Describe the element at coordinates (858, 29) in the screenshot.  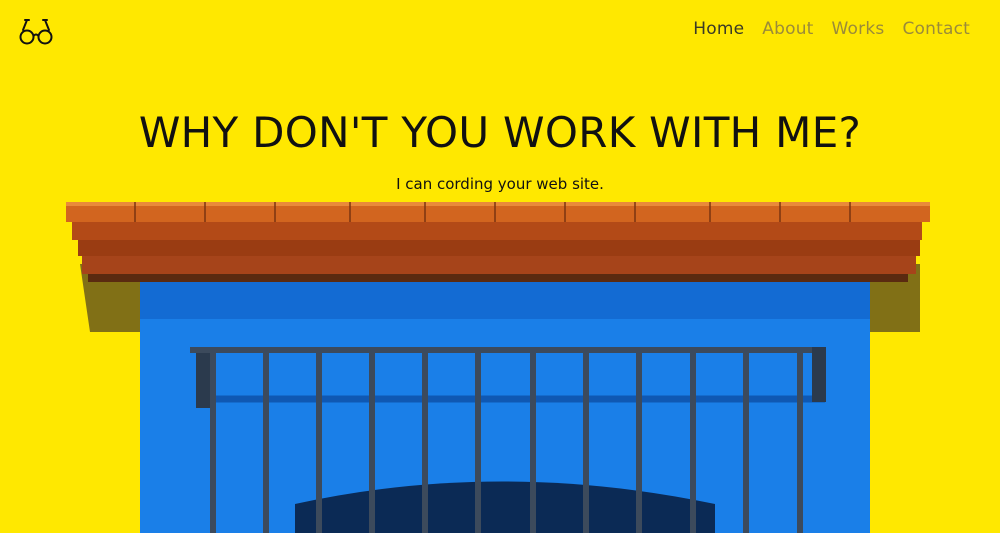
I see `nav-item-works: Works` at that location.